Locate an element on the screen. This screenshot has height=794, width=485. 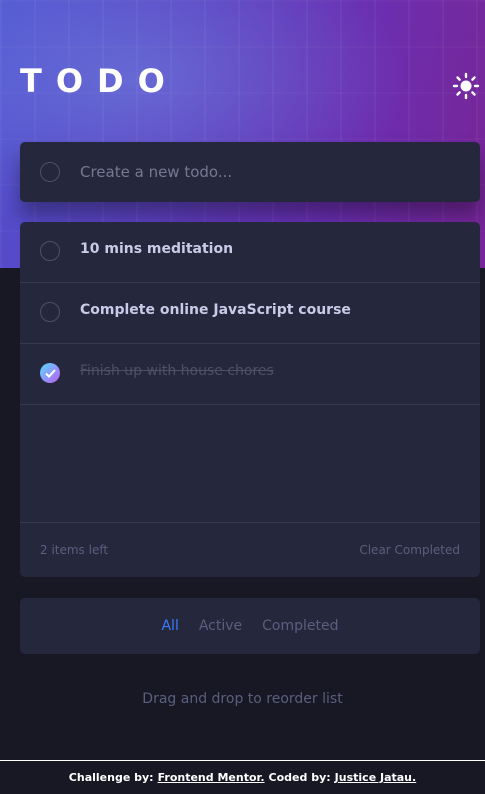
filter-bar: All Active Completed is located at coordinates (250, 626).